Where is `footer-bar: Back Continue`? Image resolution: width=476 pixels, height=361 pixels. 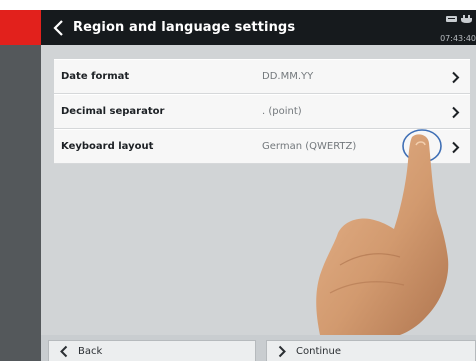 footer-bar: Back Continue is located at coordinates (258, 348).